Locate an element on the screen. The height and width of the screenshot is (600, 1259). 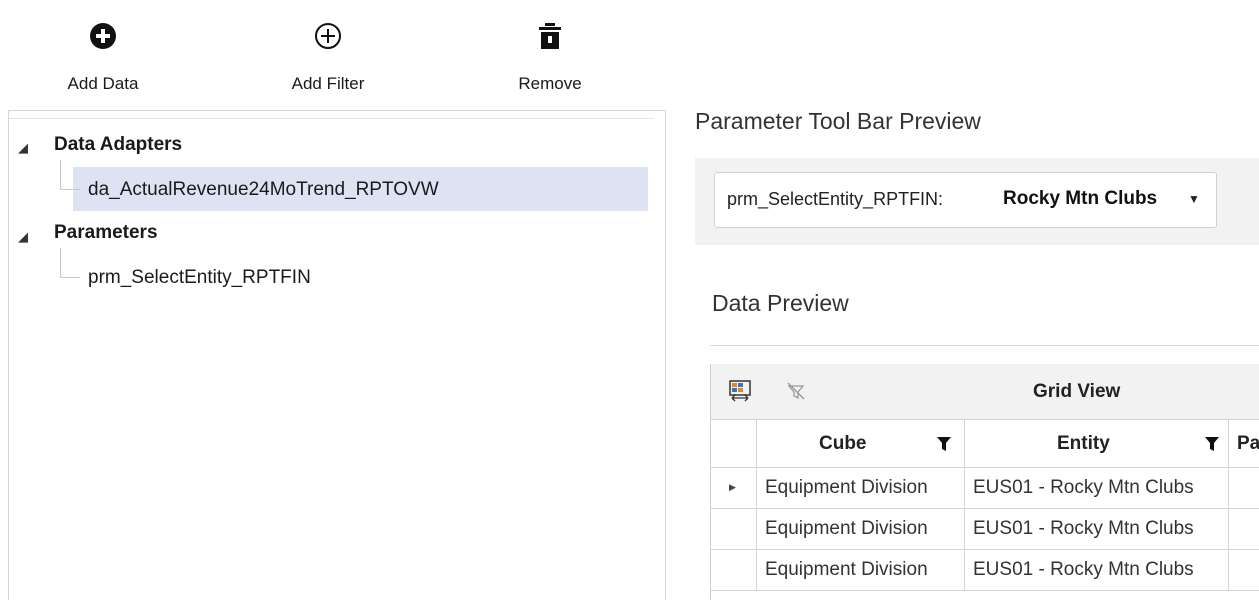
trash-icon is located at coordinates (550, 36).